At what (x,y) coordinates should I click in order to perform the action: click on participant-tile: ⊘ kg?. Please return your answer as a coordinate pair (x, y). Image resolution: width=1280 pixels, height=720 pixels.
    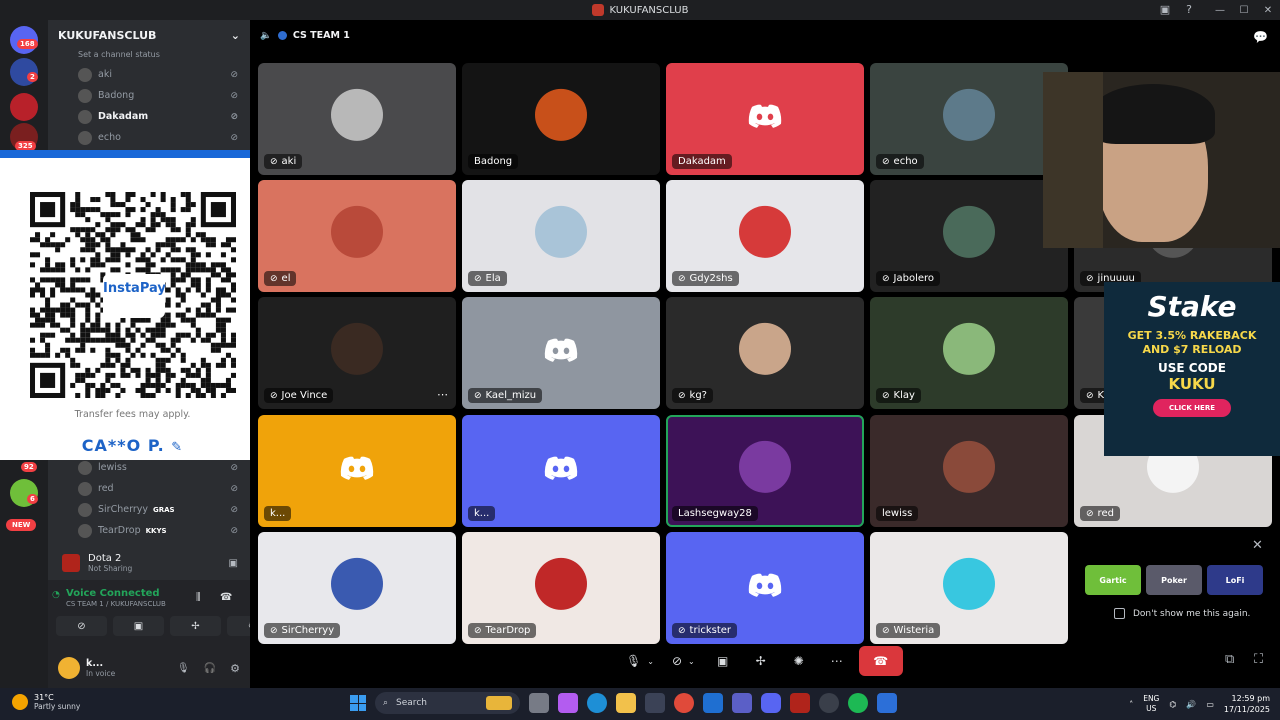
    Looking at the image, I should click on (765, 353).